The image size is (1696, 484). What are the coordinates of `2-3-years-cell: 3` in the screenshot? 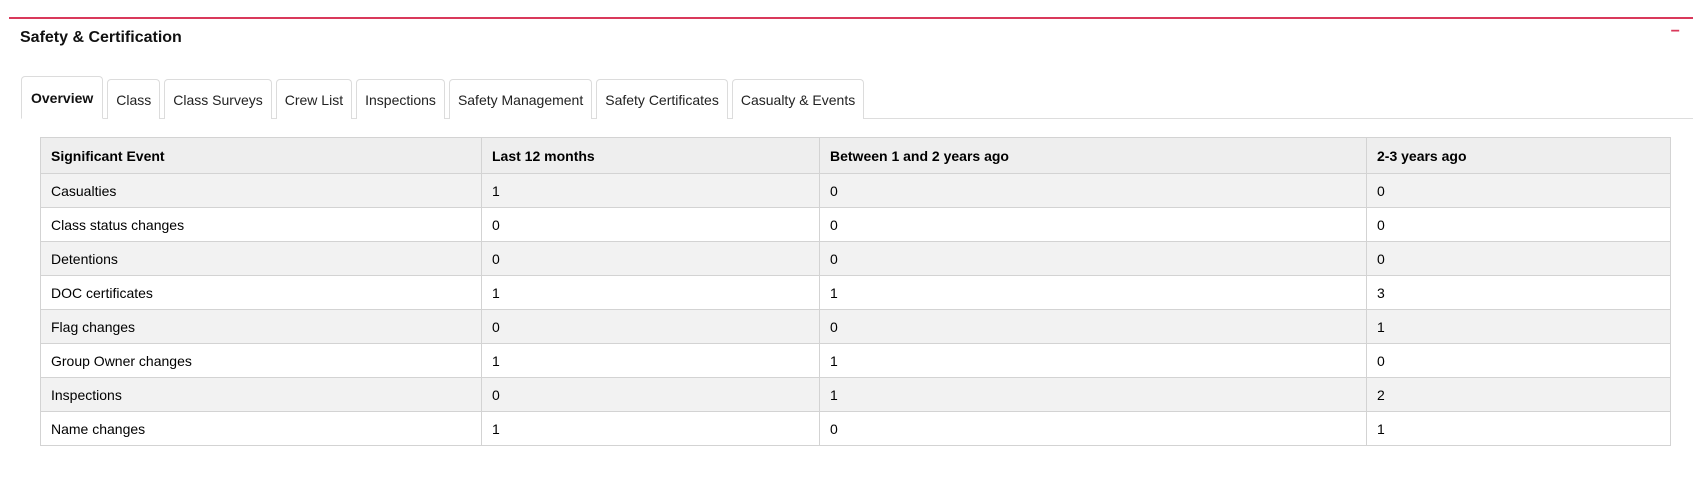 It's located at (1518, 292).